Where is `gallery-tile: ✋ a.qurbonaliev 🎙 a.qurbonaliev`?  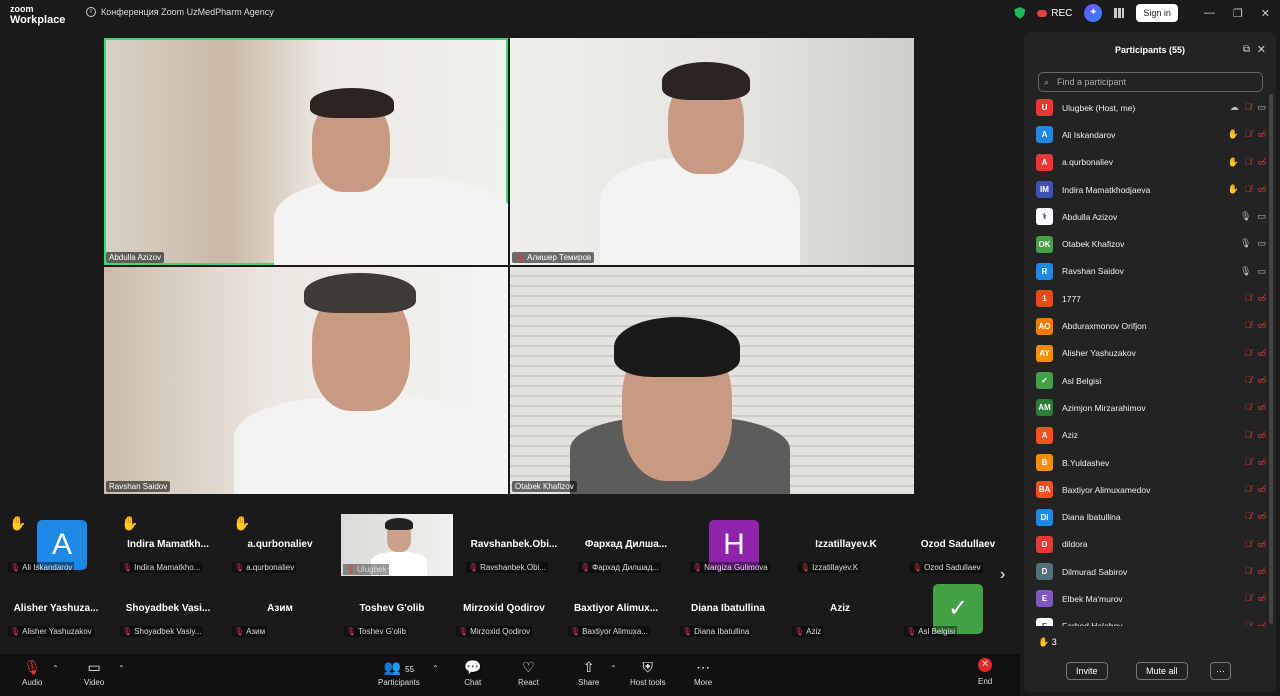
gallery-tile: ✋ a.qurbonaliev 🎙 a.qurbonaliev is located at coordinates (280, 543).